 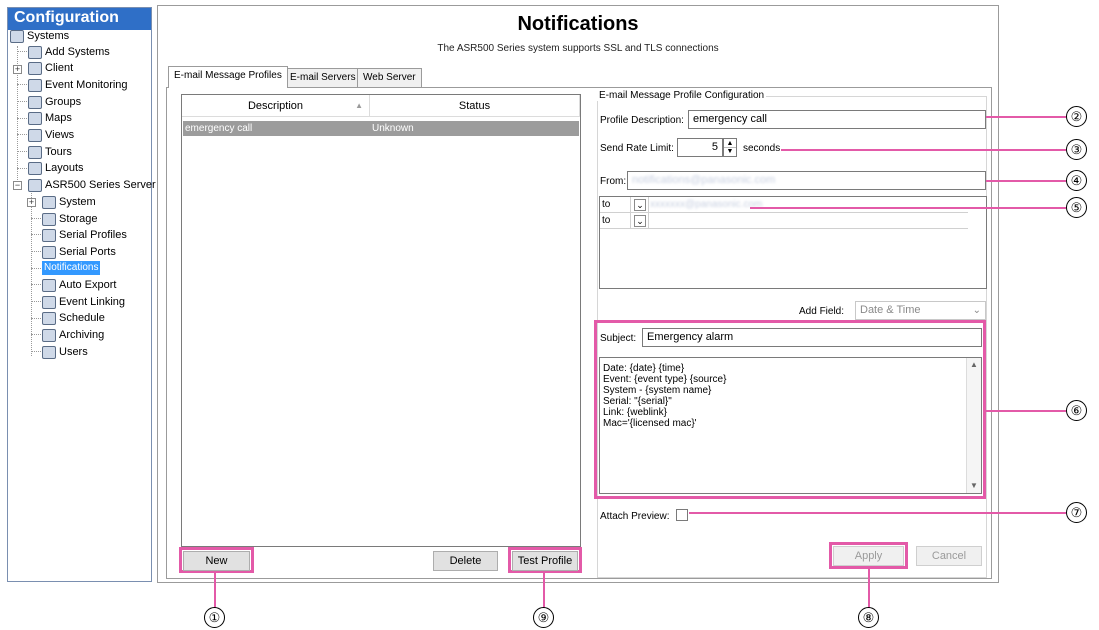 What do you see at coordinates (618, 338) in the screenshot?
I see `subject-label: Subject:` at bounding box center [618, 338].